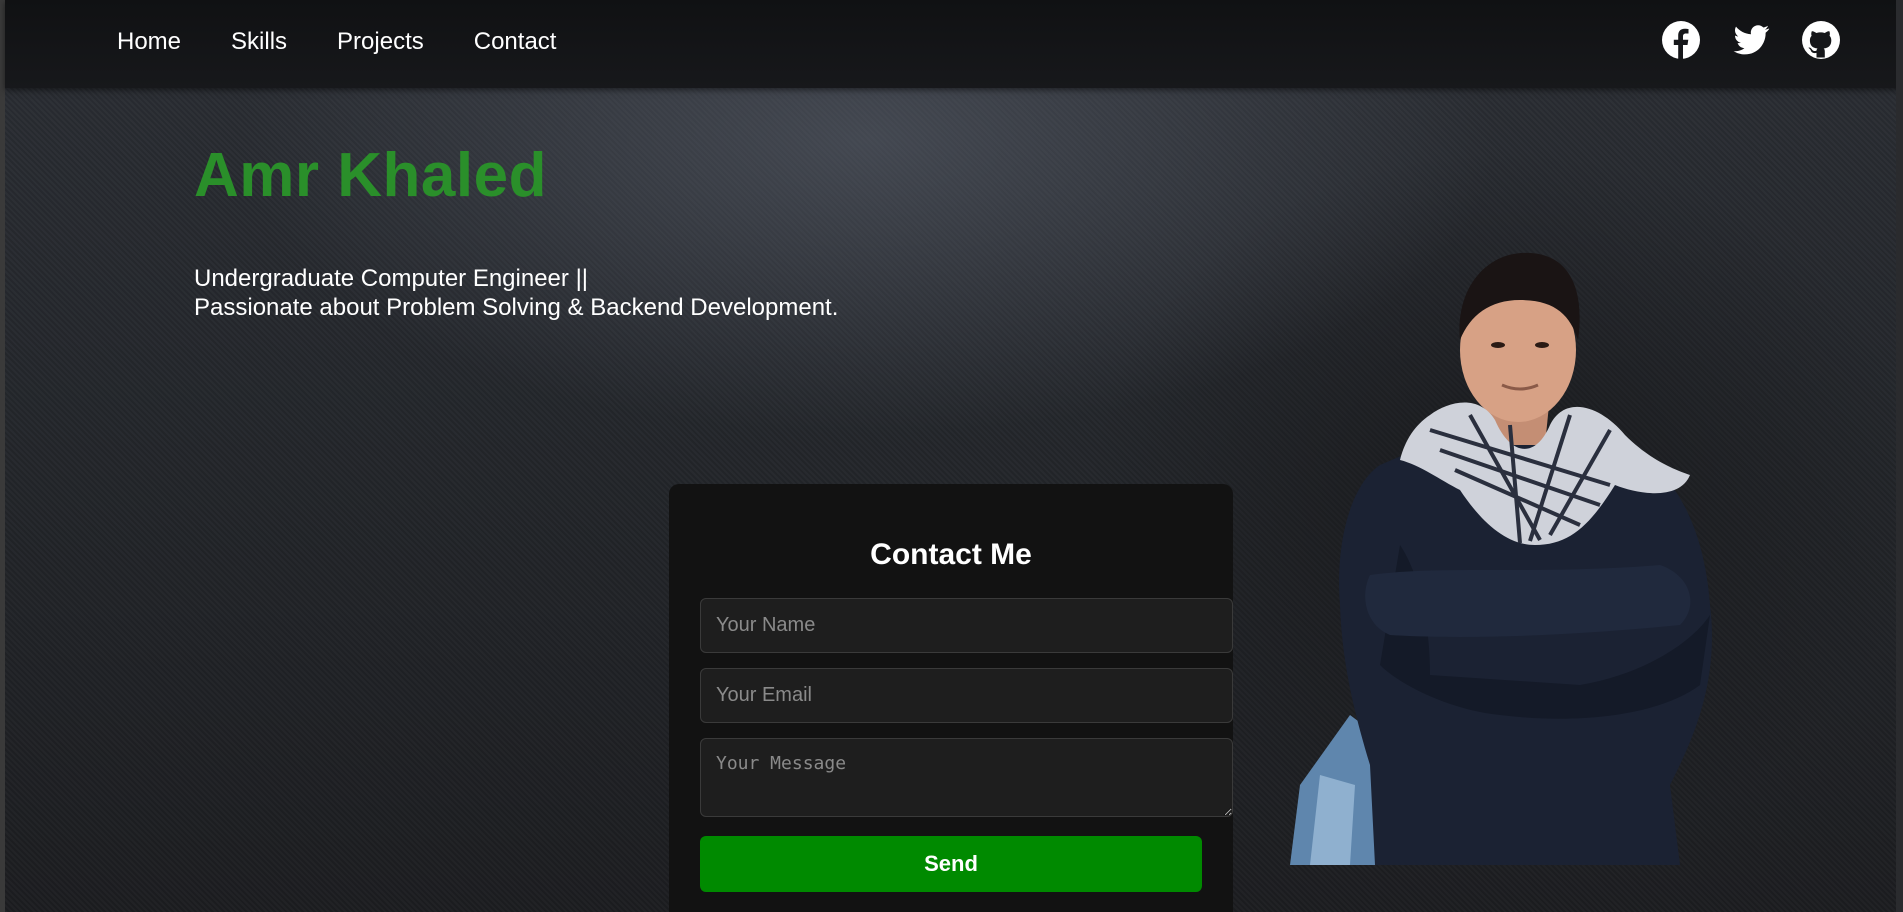 This screenshot has height=912, width=1903. Describe the element at coordinates (951, 864) in the screenshot. I see `send-button: Send` at that location.